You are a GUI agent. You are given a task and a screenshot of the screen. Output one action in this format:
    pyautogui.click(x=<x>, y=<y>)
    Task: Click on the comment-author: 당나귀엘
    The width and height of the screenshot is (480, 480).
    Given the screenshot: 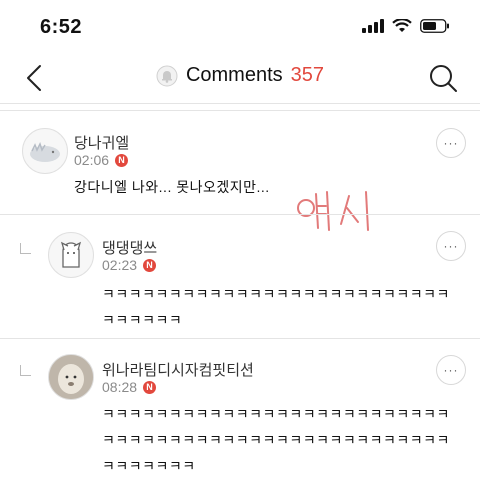 What is the action you would take?
    pyautogui.click(x=101, y=142)
    